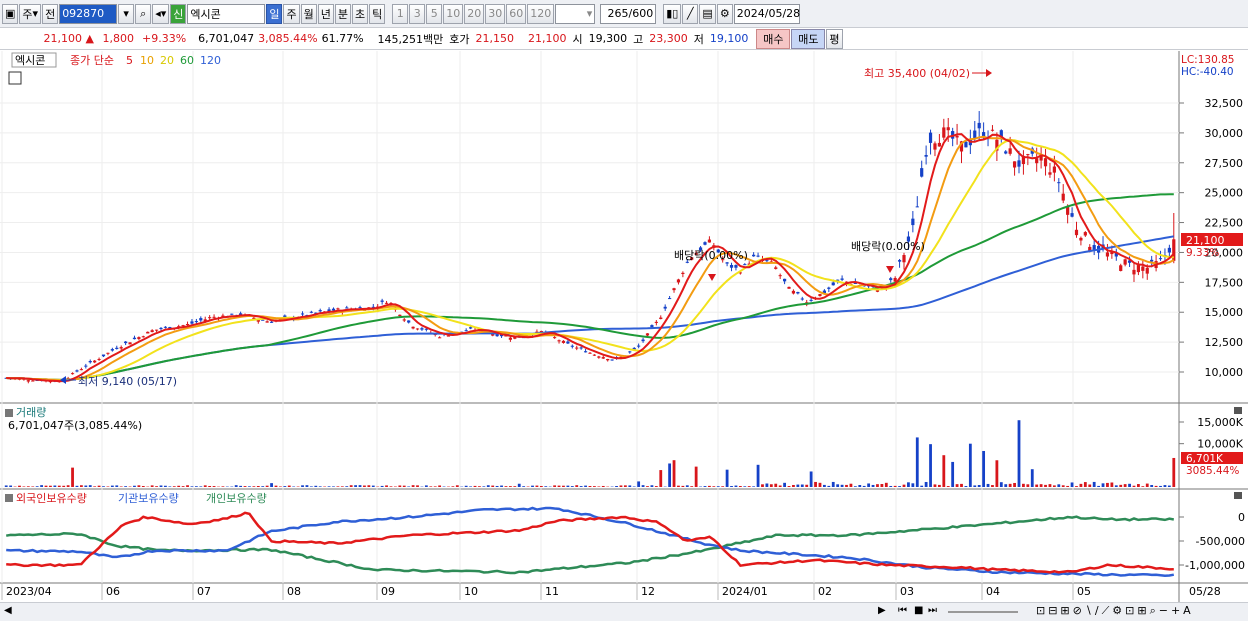  What do you see at coordinates (1115, 611) in the screenshot?
I see `zoom-tools-icon: ⊡⊟⊞⊘∖∕⟋⚙⊡⊞⌕−+A` at bounding box center [1115, 611].